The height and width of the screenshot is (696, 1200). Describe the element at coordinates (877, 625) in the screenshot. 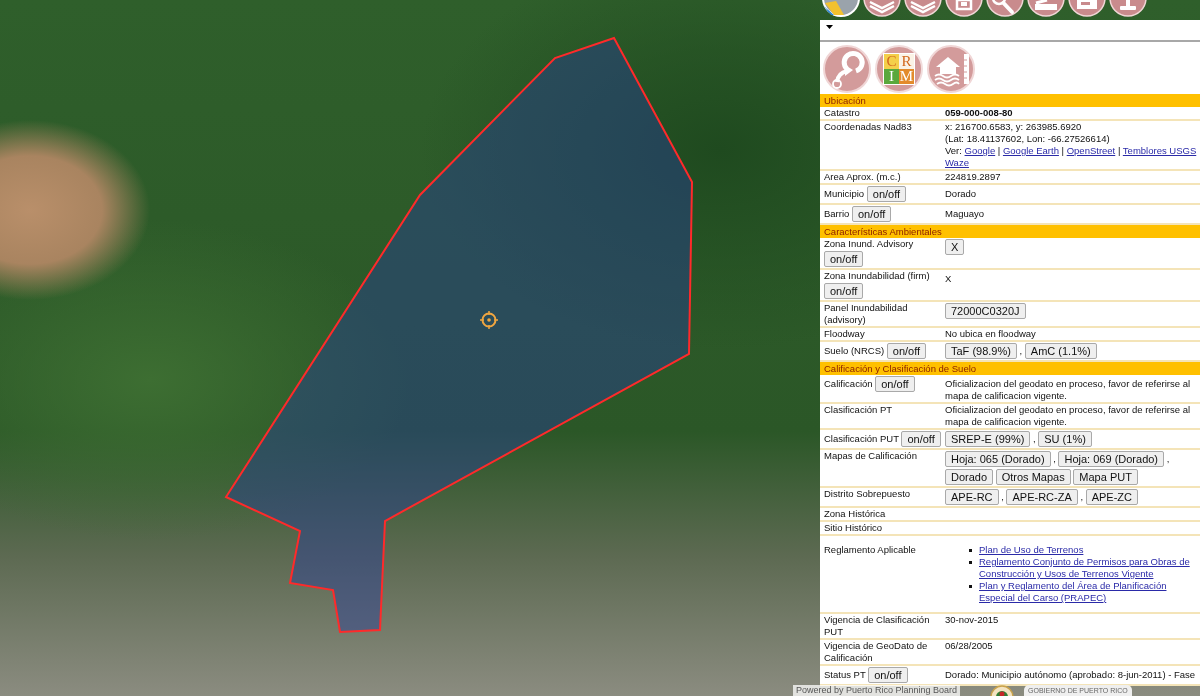

I see `field-label: Vigencia de Clasificación PUT` at that location.